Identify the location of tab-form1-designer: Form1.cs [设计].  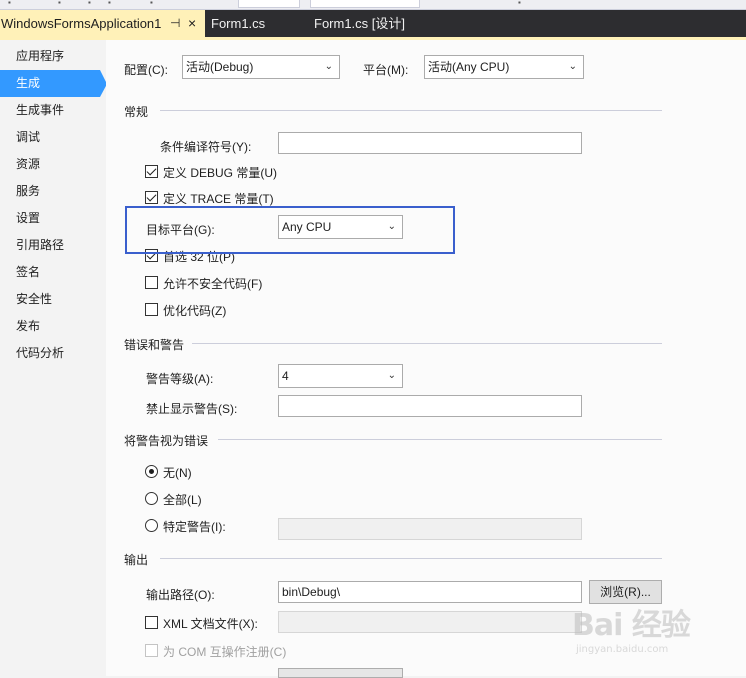
(379, 23).